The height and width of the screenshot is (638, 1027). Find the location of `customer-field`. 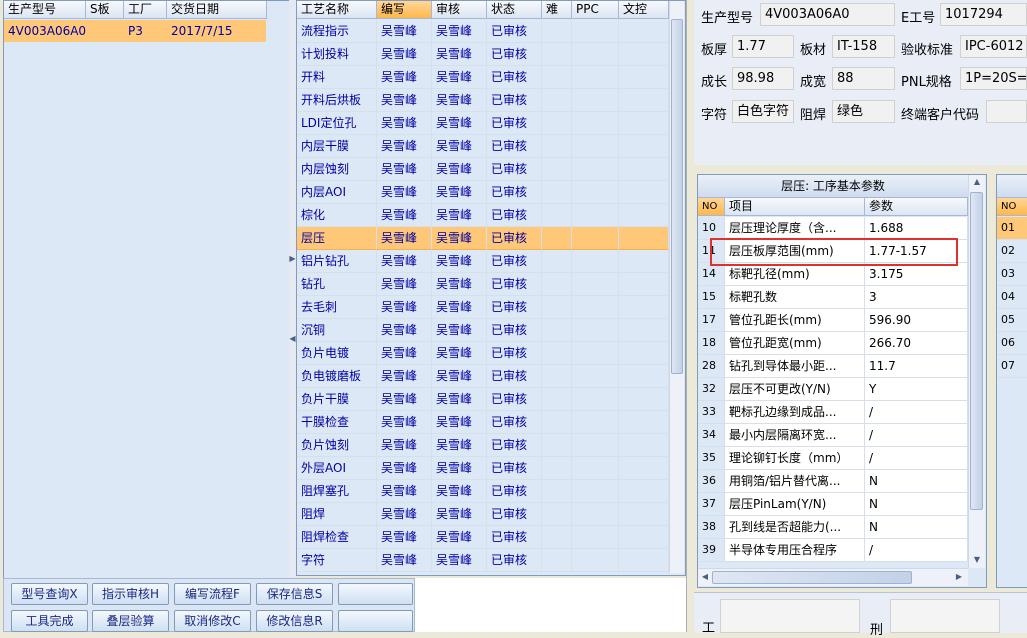

customer-field is located at coordinates (1006, 111).